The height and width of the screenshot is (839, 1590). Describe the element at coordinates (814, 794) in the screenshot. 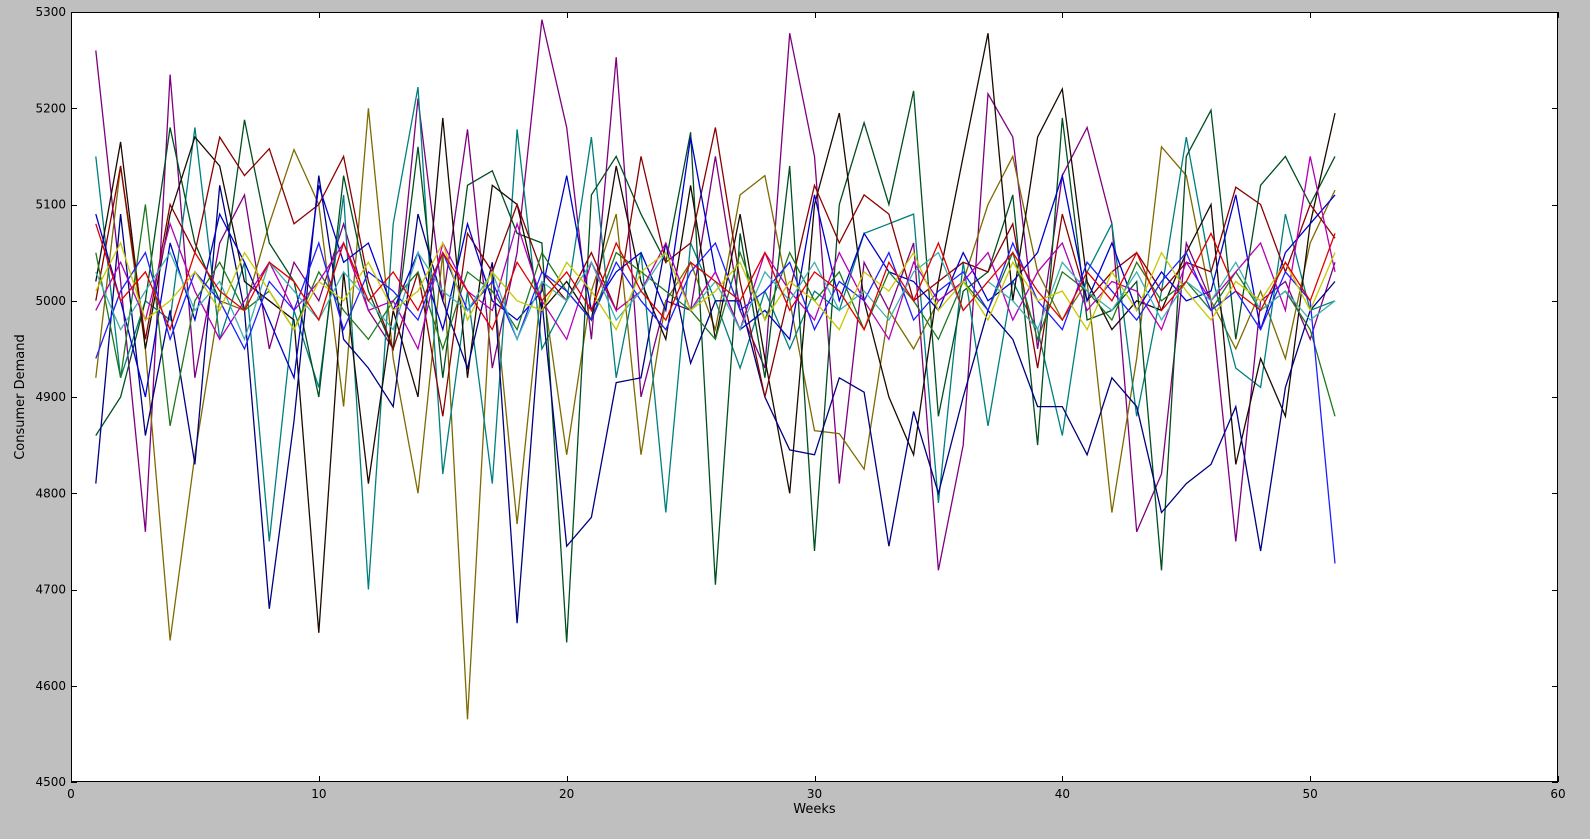

I see `x-tick-label: 30` at that location.